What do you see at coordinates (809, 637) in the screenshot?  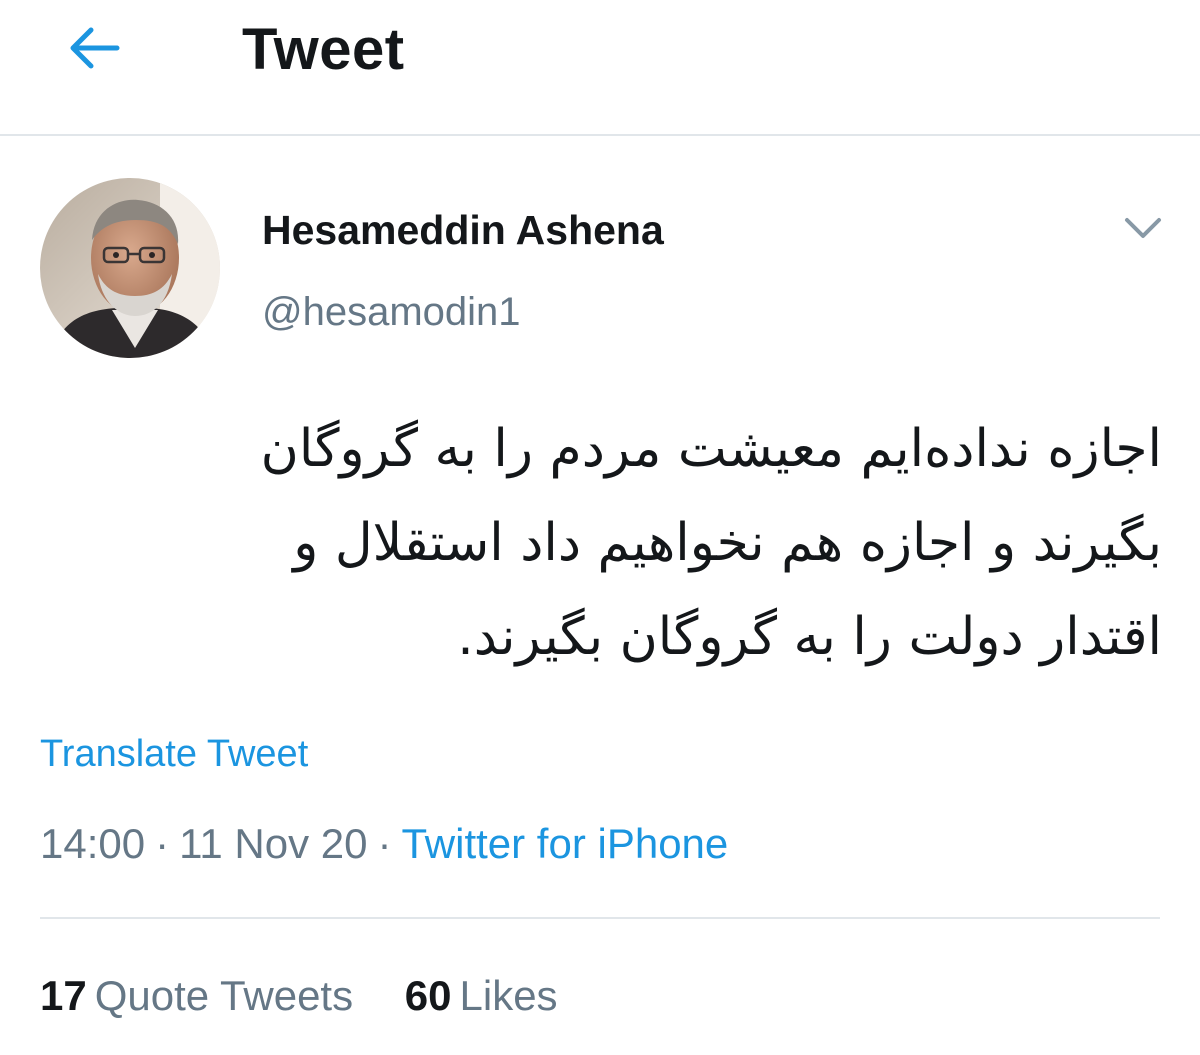 I see `tweet-text-line: اقتدار دولت را به گروگان بگیرند.` at bounding box center [809, 637].